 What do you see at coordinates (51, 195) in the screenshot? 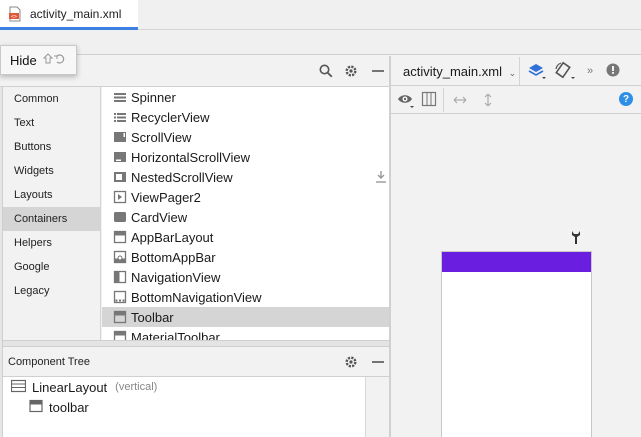
I see `category-layouts: Layouts` at bounding box center [51, 195].